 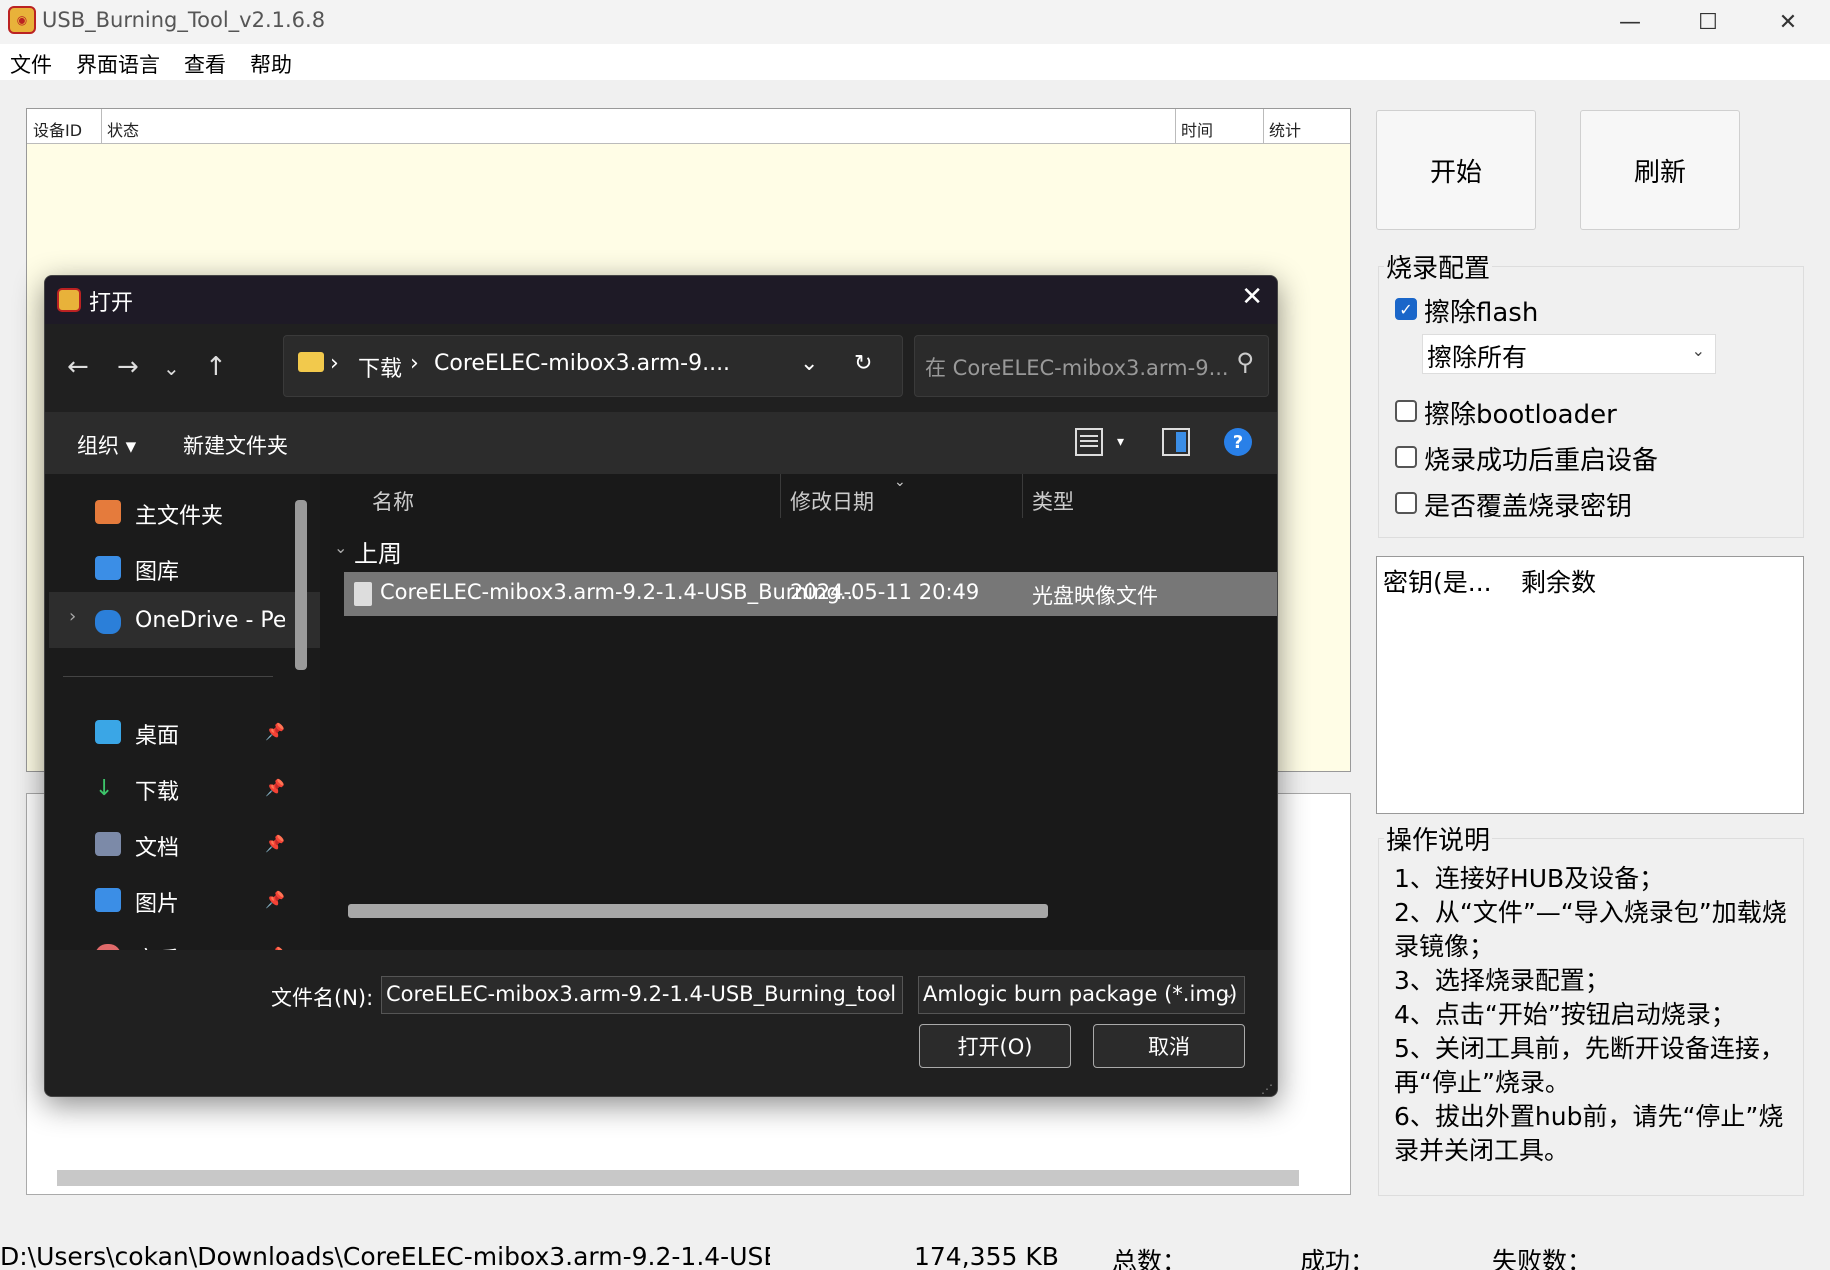 What do you see at coordinates (118, 64) in the screenshot?
I see `menu-language: 界面语言` at bounding box center [118, 64].